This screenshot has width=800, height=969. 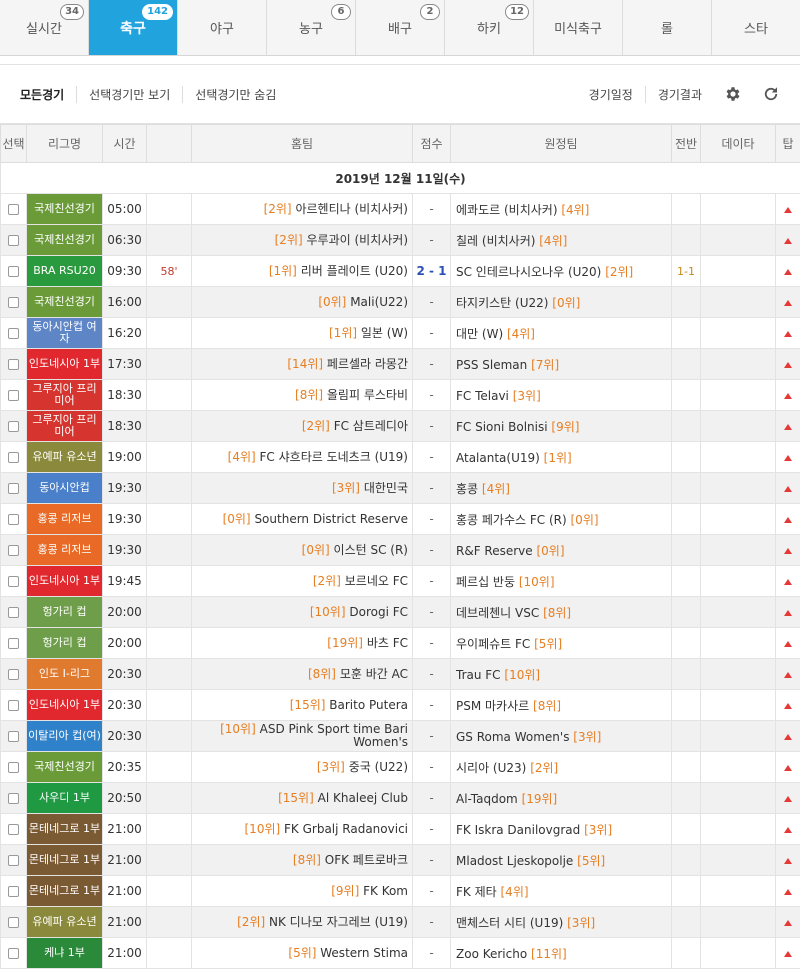 What do you see at coordinates (311, 27) in the screenshot?
I see `tab-3: 농구6` at bounding box center [311, 27].